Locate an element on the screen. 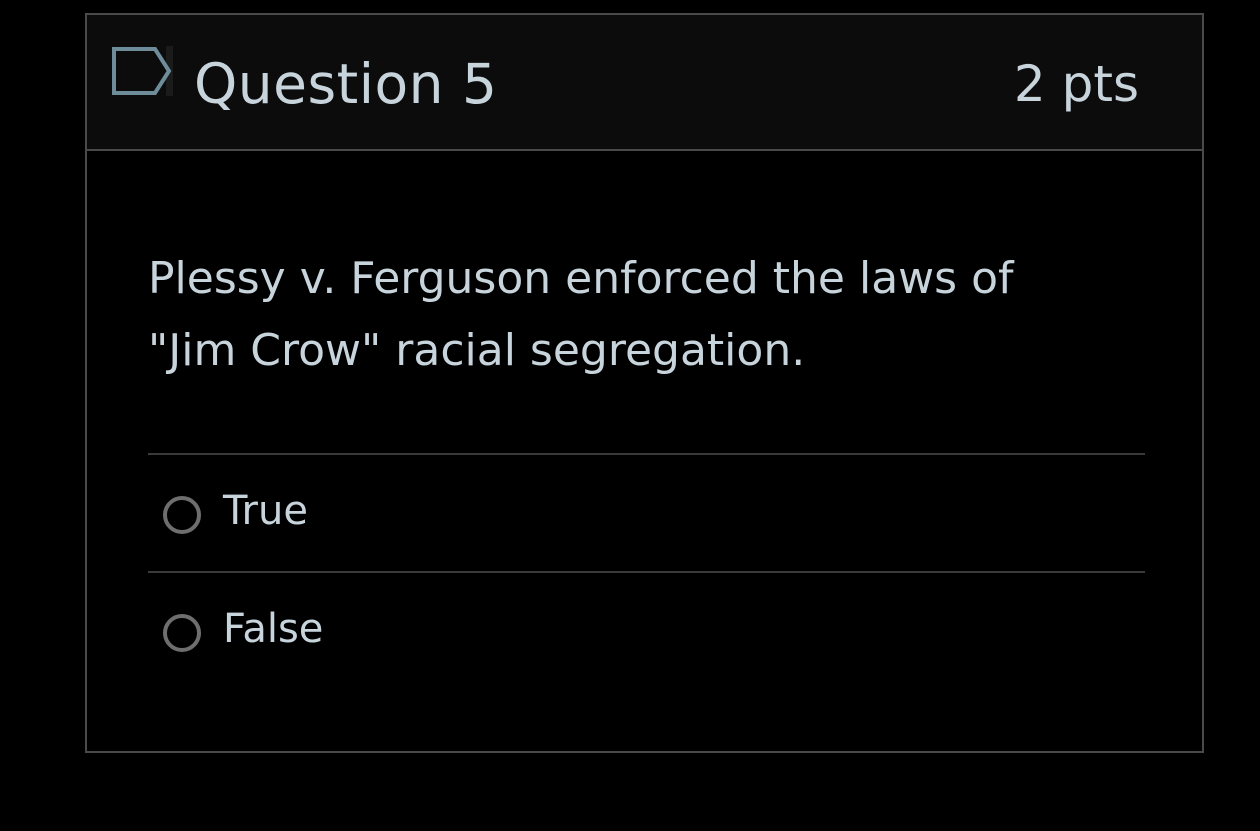  answer-label-false: False is located at coordinates (273, 629).